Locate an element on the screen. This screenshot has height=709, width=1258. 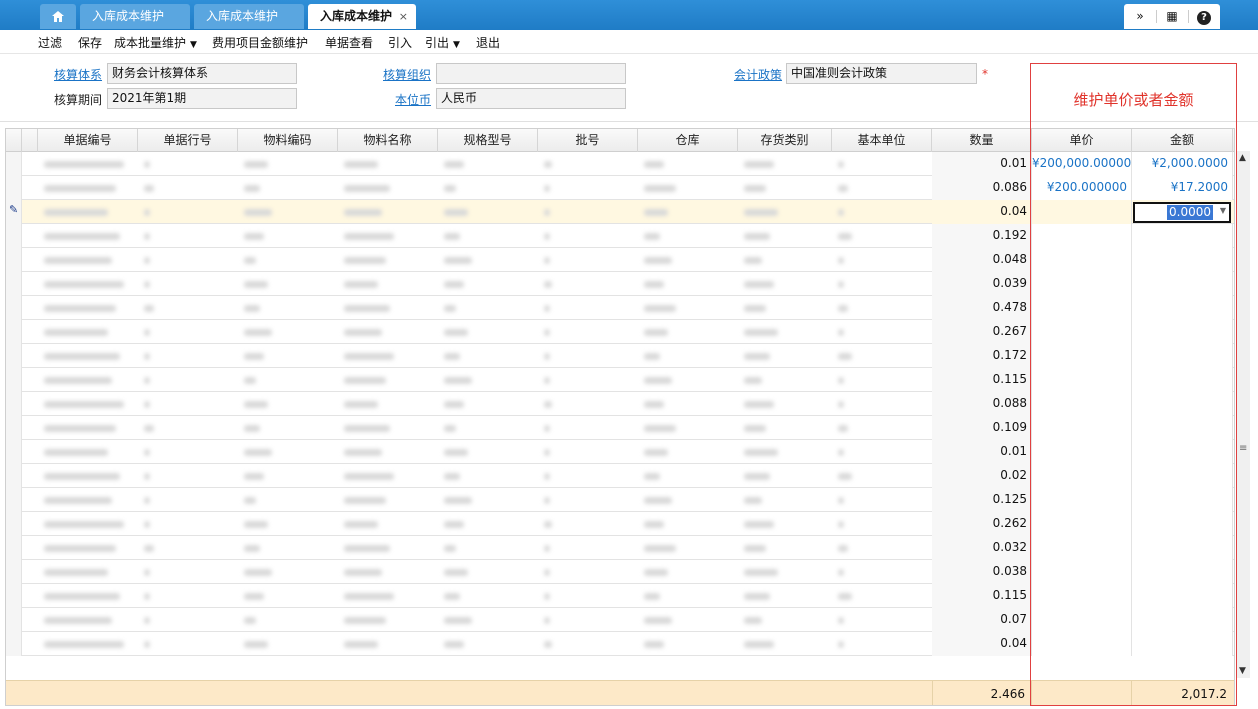
help-icon: ? is located at coordinates (1204, 16).